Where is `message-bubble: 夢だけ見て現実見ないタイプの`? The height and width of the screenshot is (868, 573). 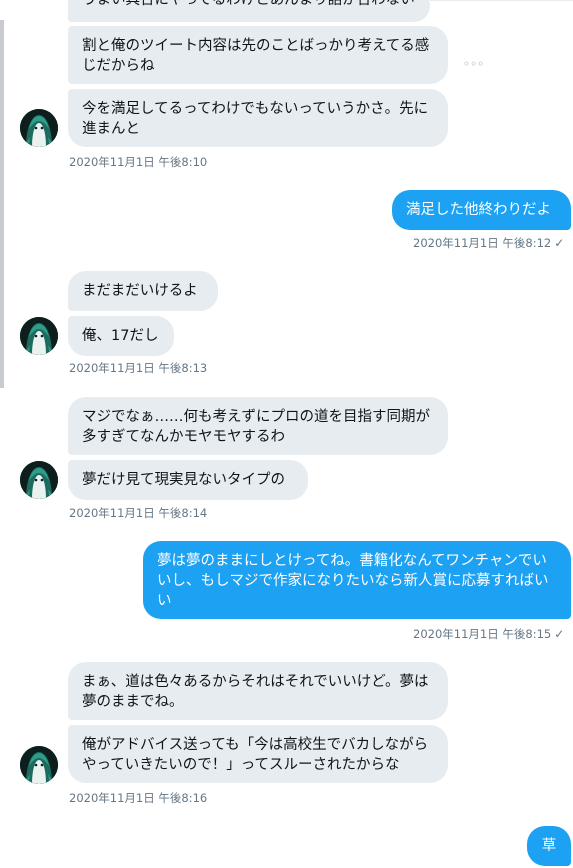
message-bubble: 夢だけ見て現実見ないタイプの is located at coordinates (188, 480).